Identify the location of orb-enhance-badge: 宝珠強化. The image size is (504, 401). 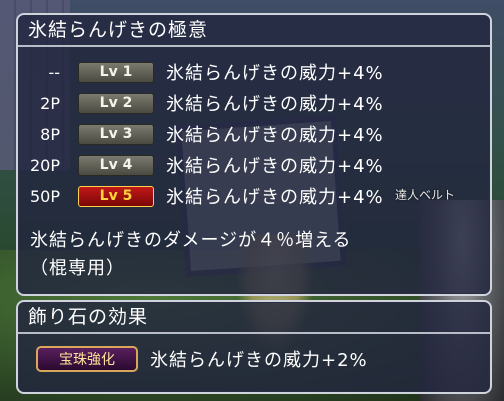
(87, 359).